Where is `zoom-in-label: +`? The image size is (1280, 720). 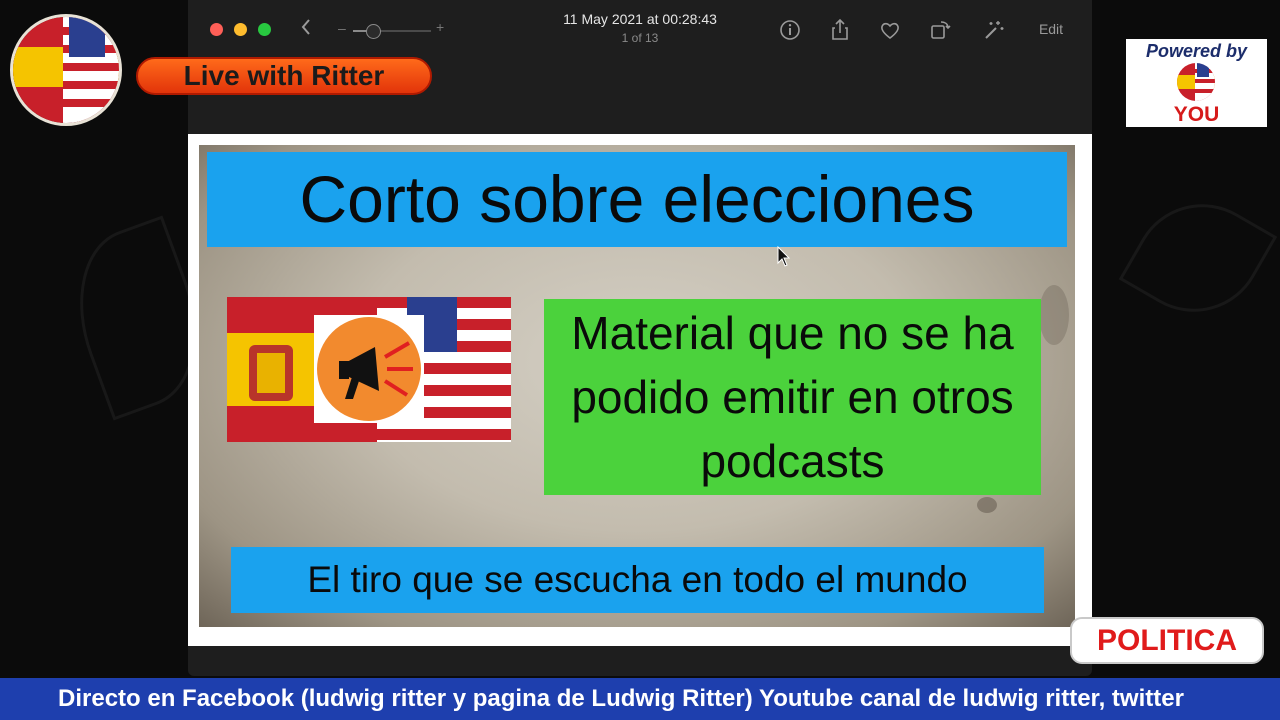 zoom-in-label: + is located at coordinates (440, 27).